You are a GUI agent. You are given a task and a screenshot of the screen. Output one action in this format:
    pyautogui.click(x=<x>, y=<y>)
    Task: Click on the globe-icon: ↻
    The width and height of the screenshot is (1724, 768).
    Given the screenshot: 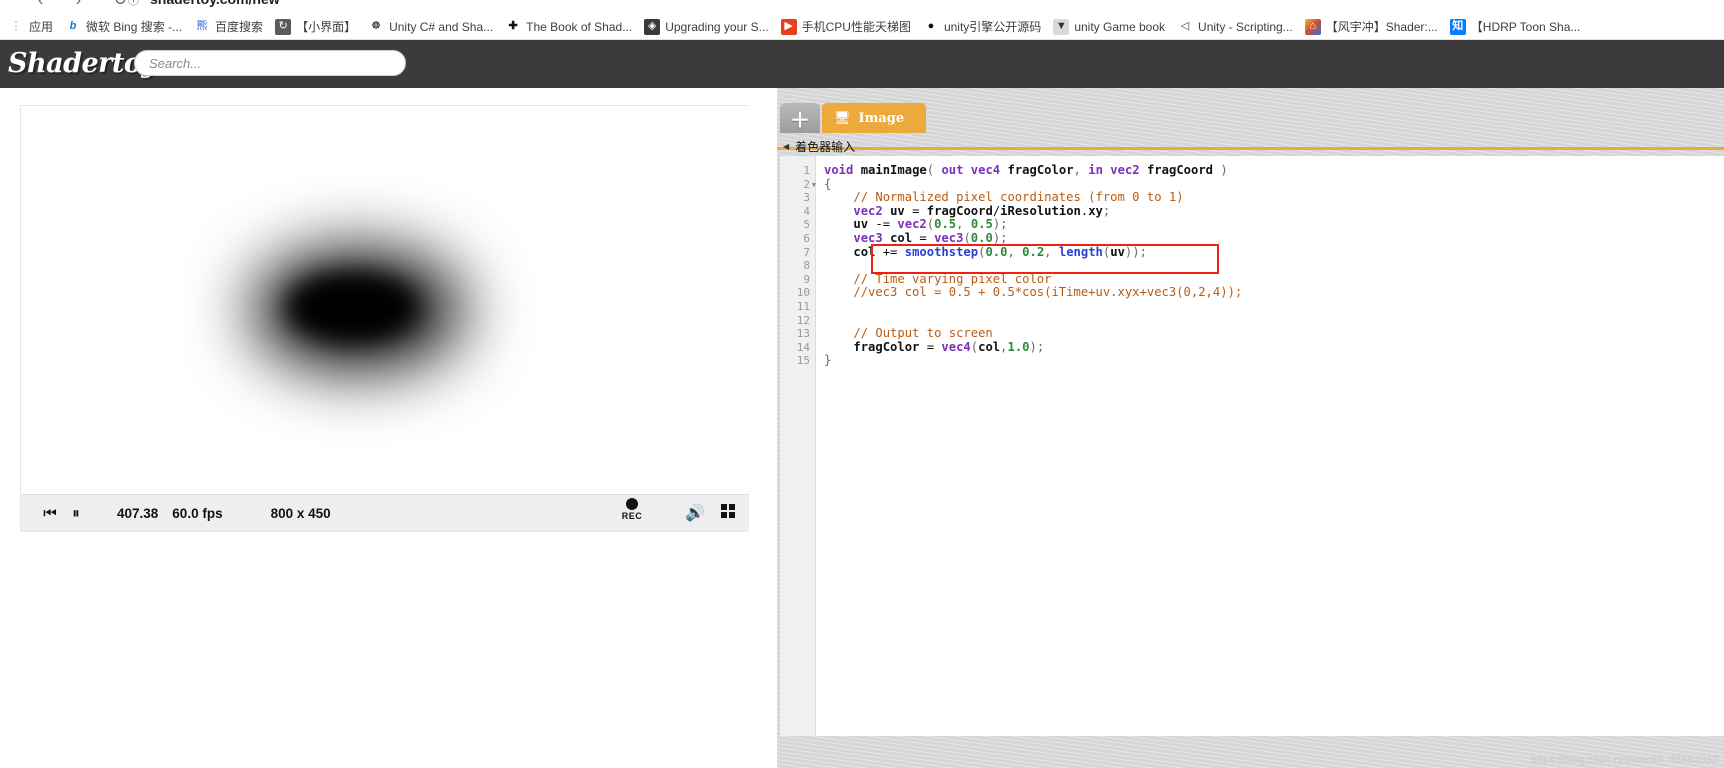 What is the action you would take?
    pyautogui.click(x=283, y=26)
    